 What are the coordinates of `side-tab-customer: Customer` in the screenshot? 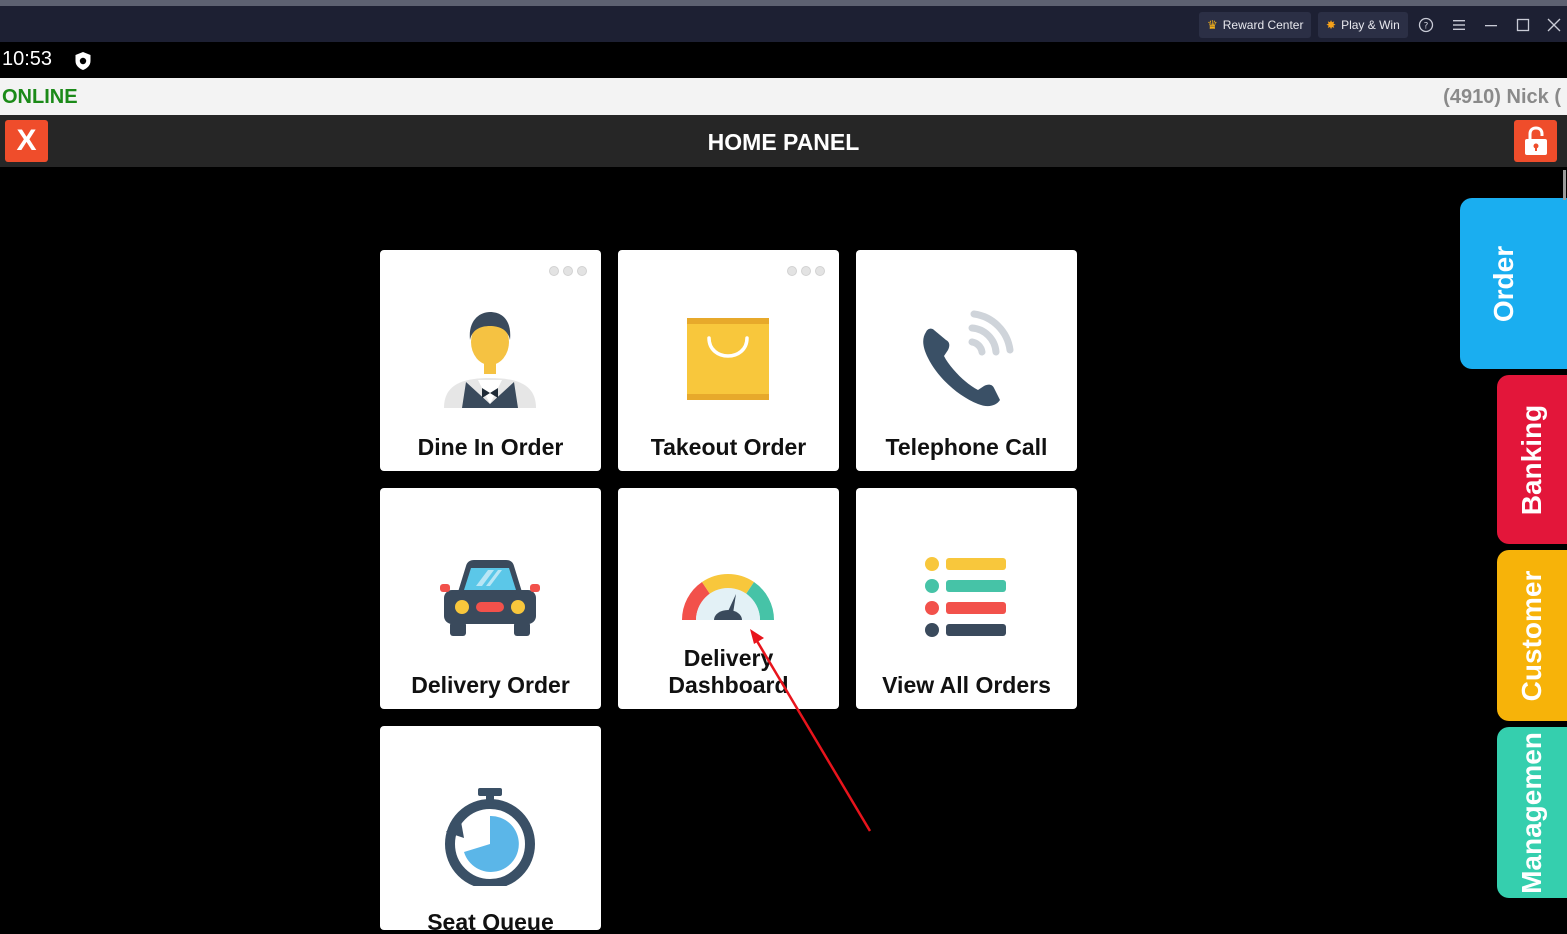 It's located at (1532, 635).